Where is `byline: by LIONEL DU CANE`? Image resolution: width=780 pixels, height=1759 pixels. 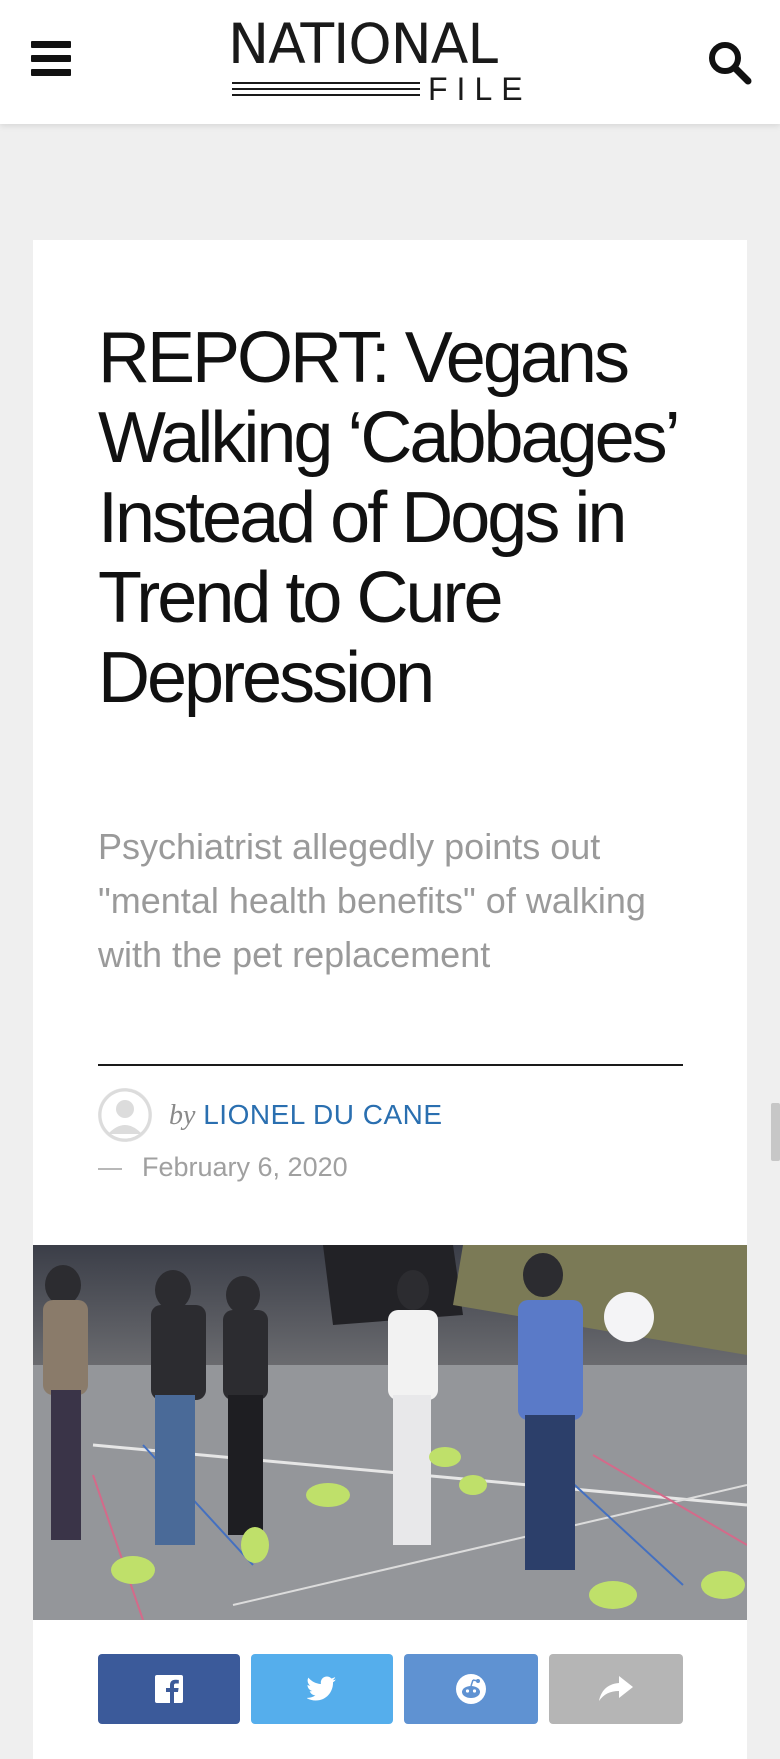
byline: by LIONEL DU CANE is located at coordinates (306, 1115).